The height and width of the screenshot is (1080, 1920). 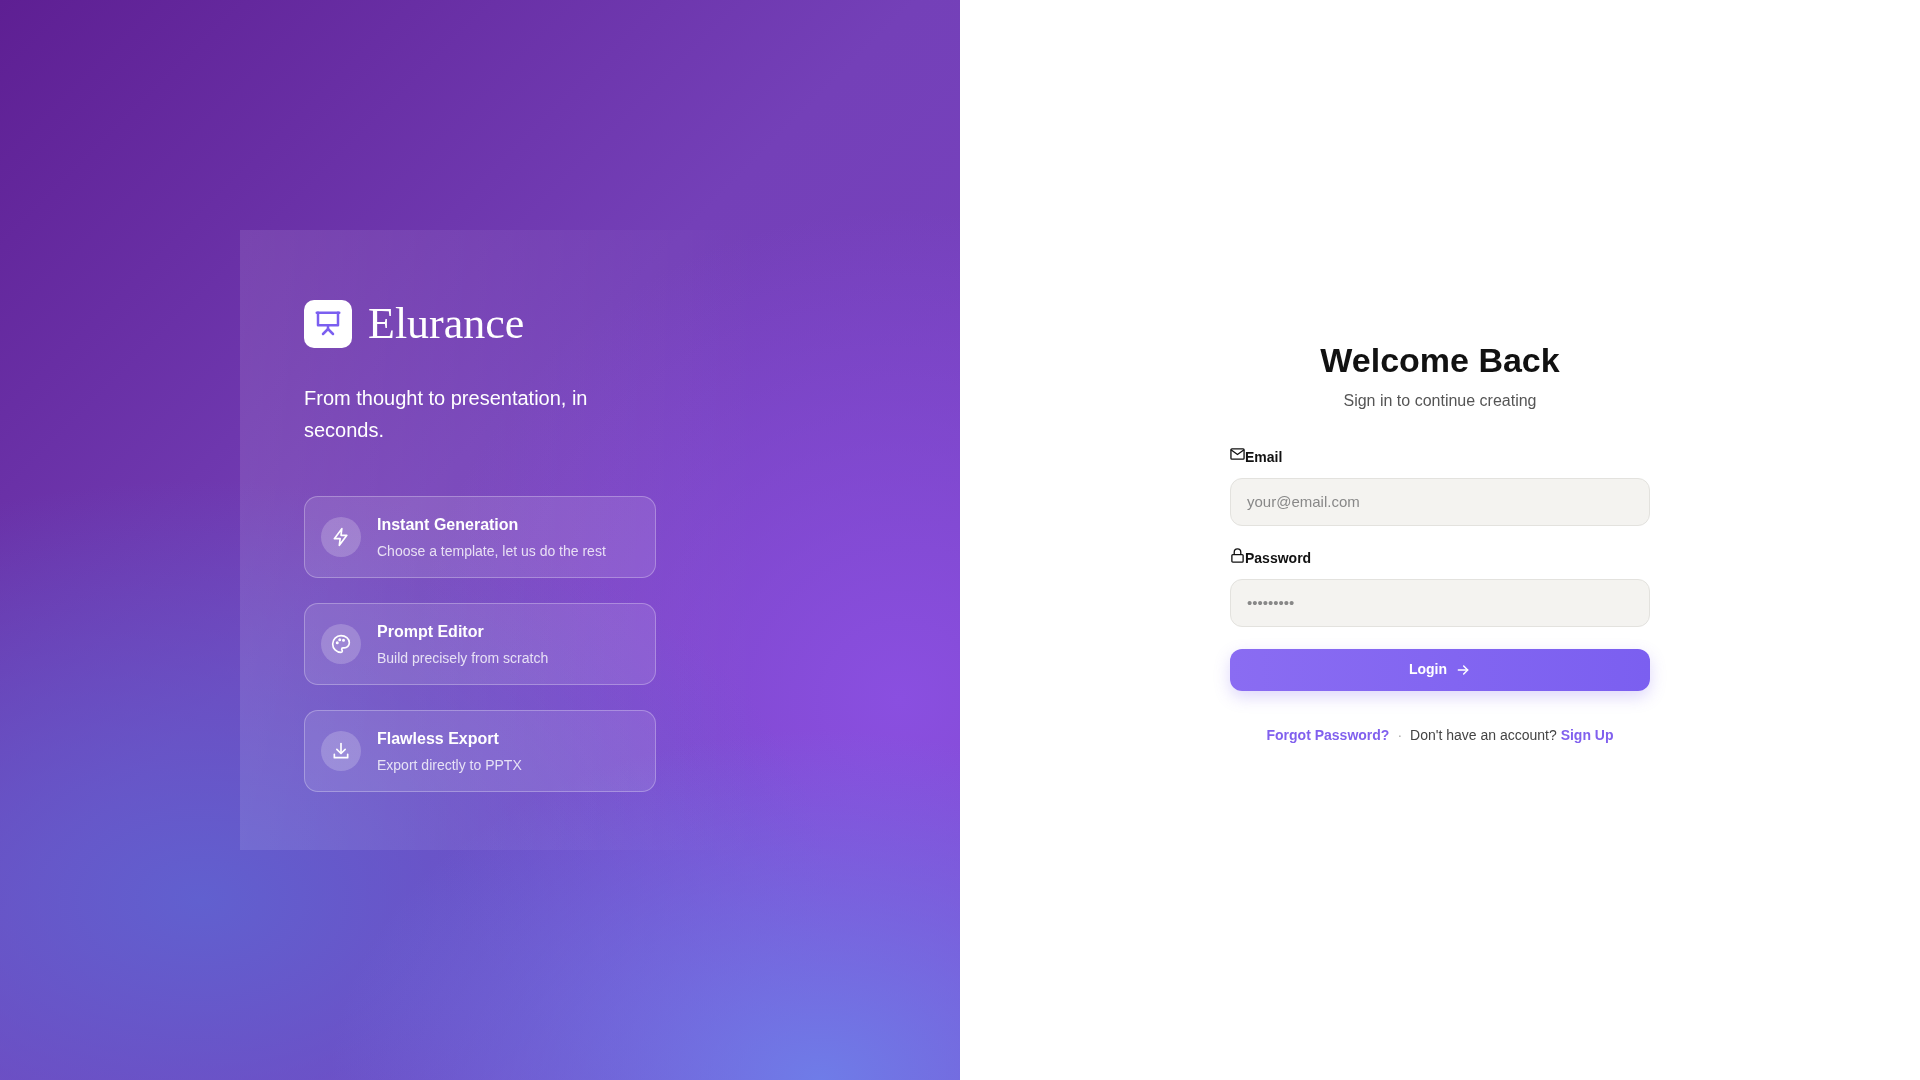 I want to click on lightning-icon, so click(x=341, y=537).